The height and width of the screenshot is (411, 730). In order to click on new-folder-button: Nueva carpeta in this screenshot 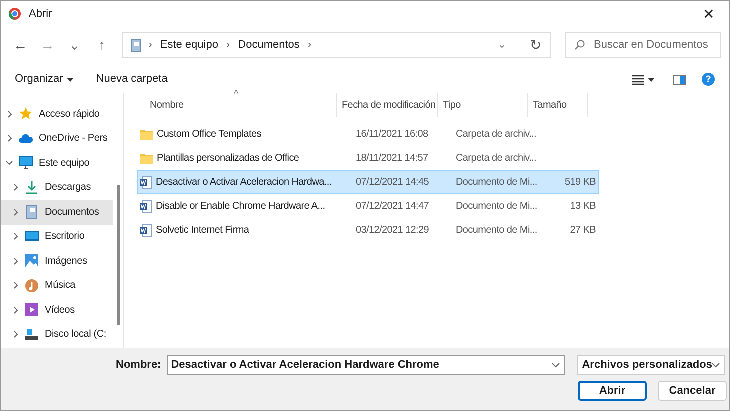, I will do `click(132, 79)`.